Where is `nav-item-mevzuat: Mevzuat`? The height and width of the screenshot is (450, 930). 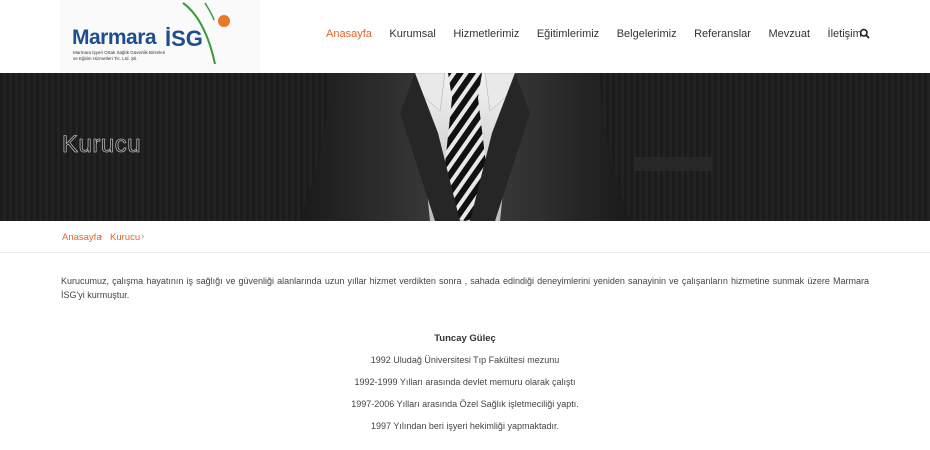
nav-item-mevzuat: Mevzuat is located at coordinates (789, 34).